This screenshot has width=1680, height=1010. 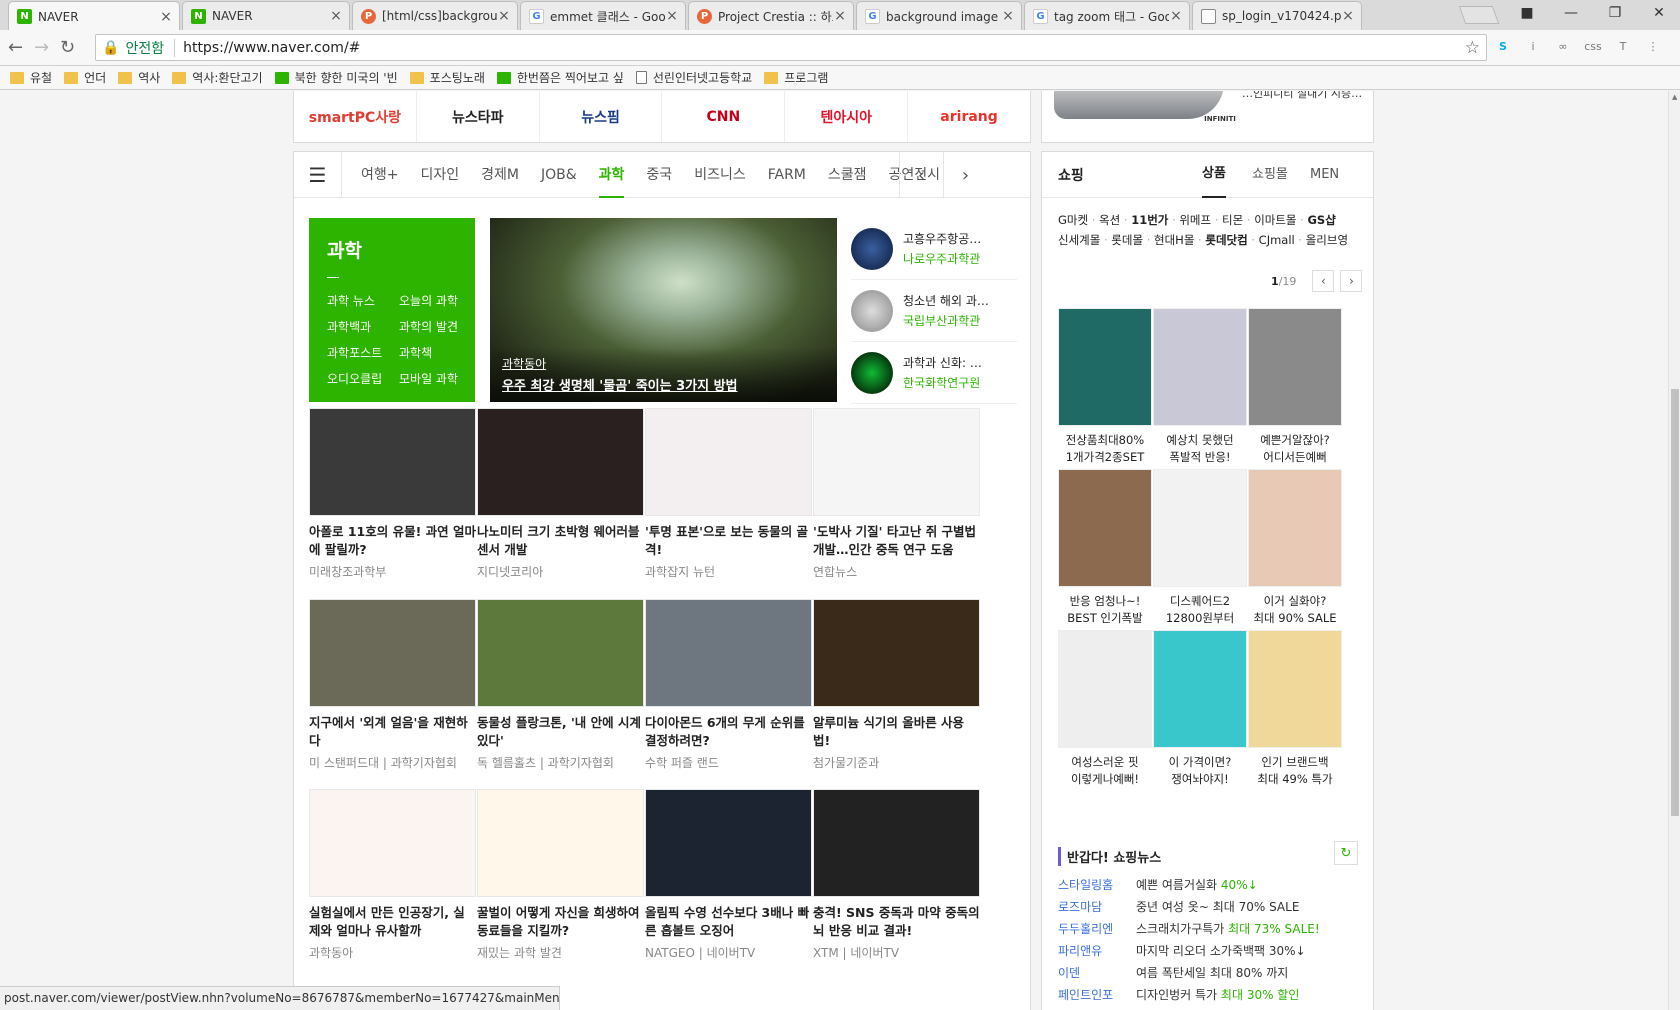 What do you see at coordinates (1200, 601) in the screenshot?
I see `product-line-1: 디스퀘어드2` at bounding box center [1200, 601].